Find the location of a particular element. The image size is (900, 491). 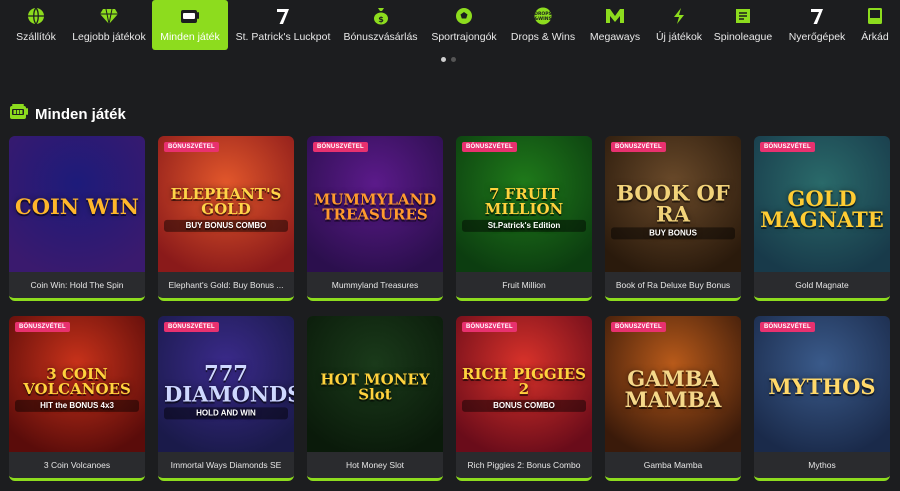

money-bag-icon: $ is located at coordinates (381, 16).